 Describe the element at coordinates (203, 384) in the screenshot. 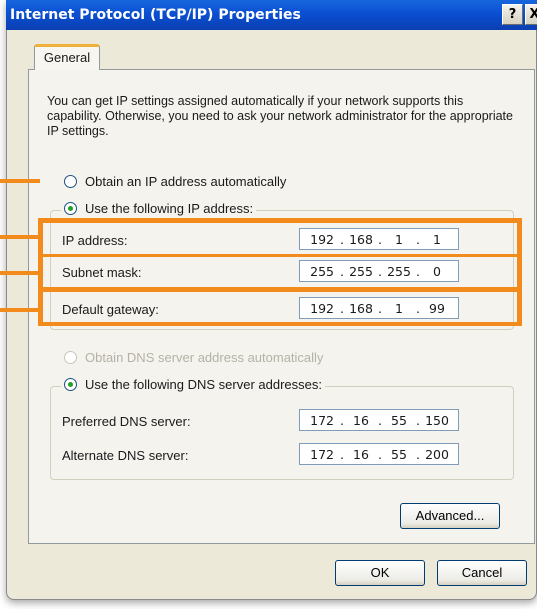

I see `use-following-dns-label: Use the following DNS server addresses:` at that location.